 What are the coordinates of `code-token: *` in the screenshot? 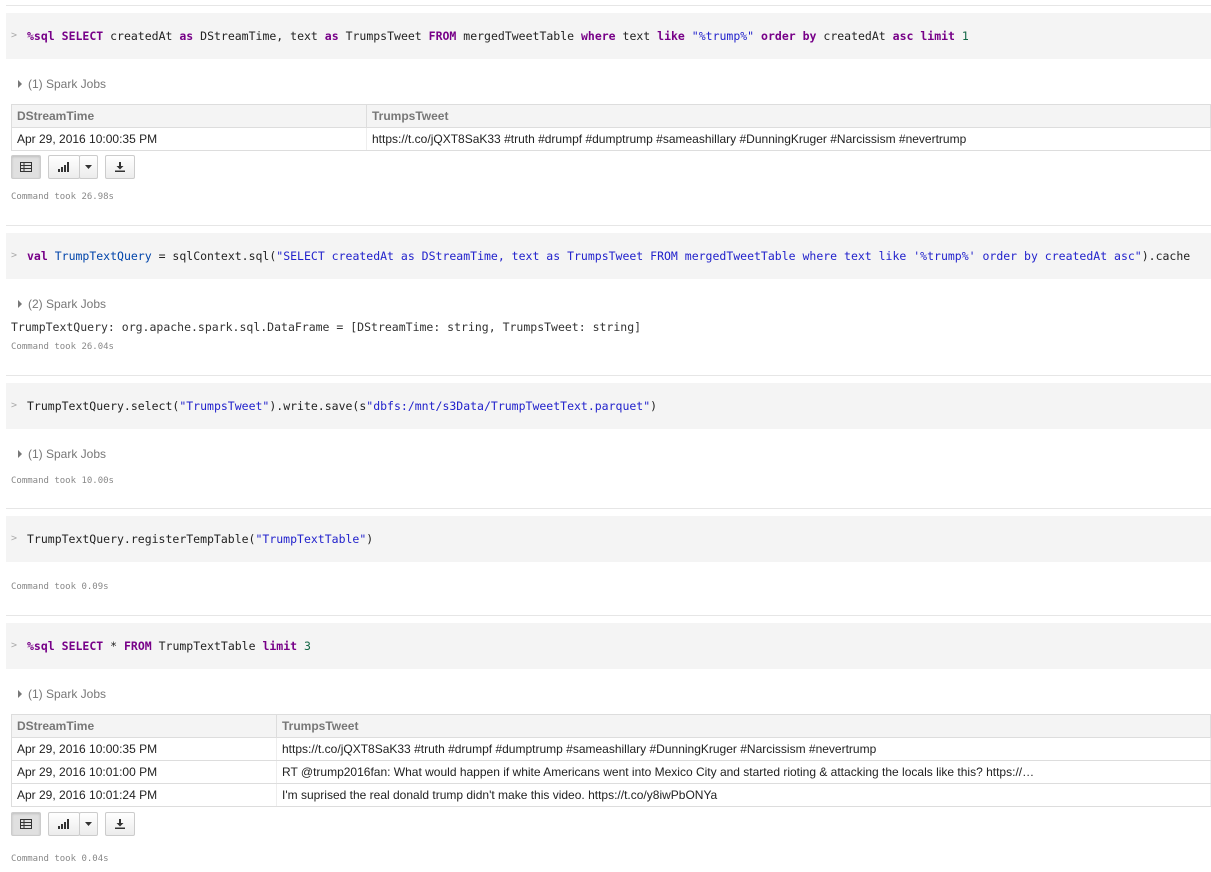 It's located at (113, 646).